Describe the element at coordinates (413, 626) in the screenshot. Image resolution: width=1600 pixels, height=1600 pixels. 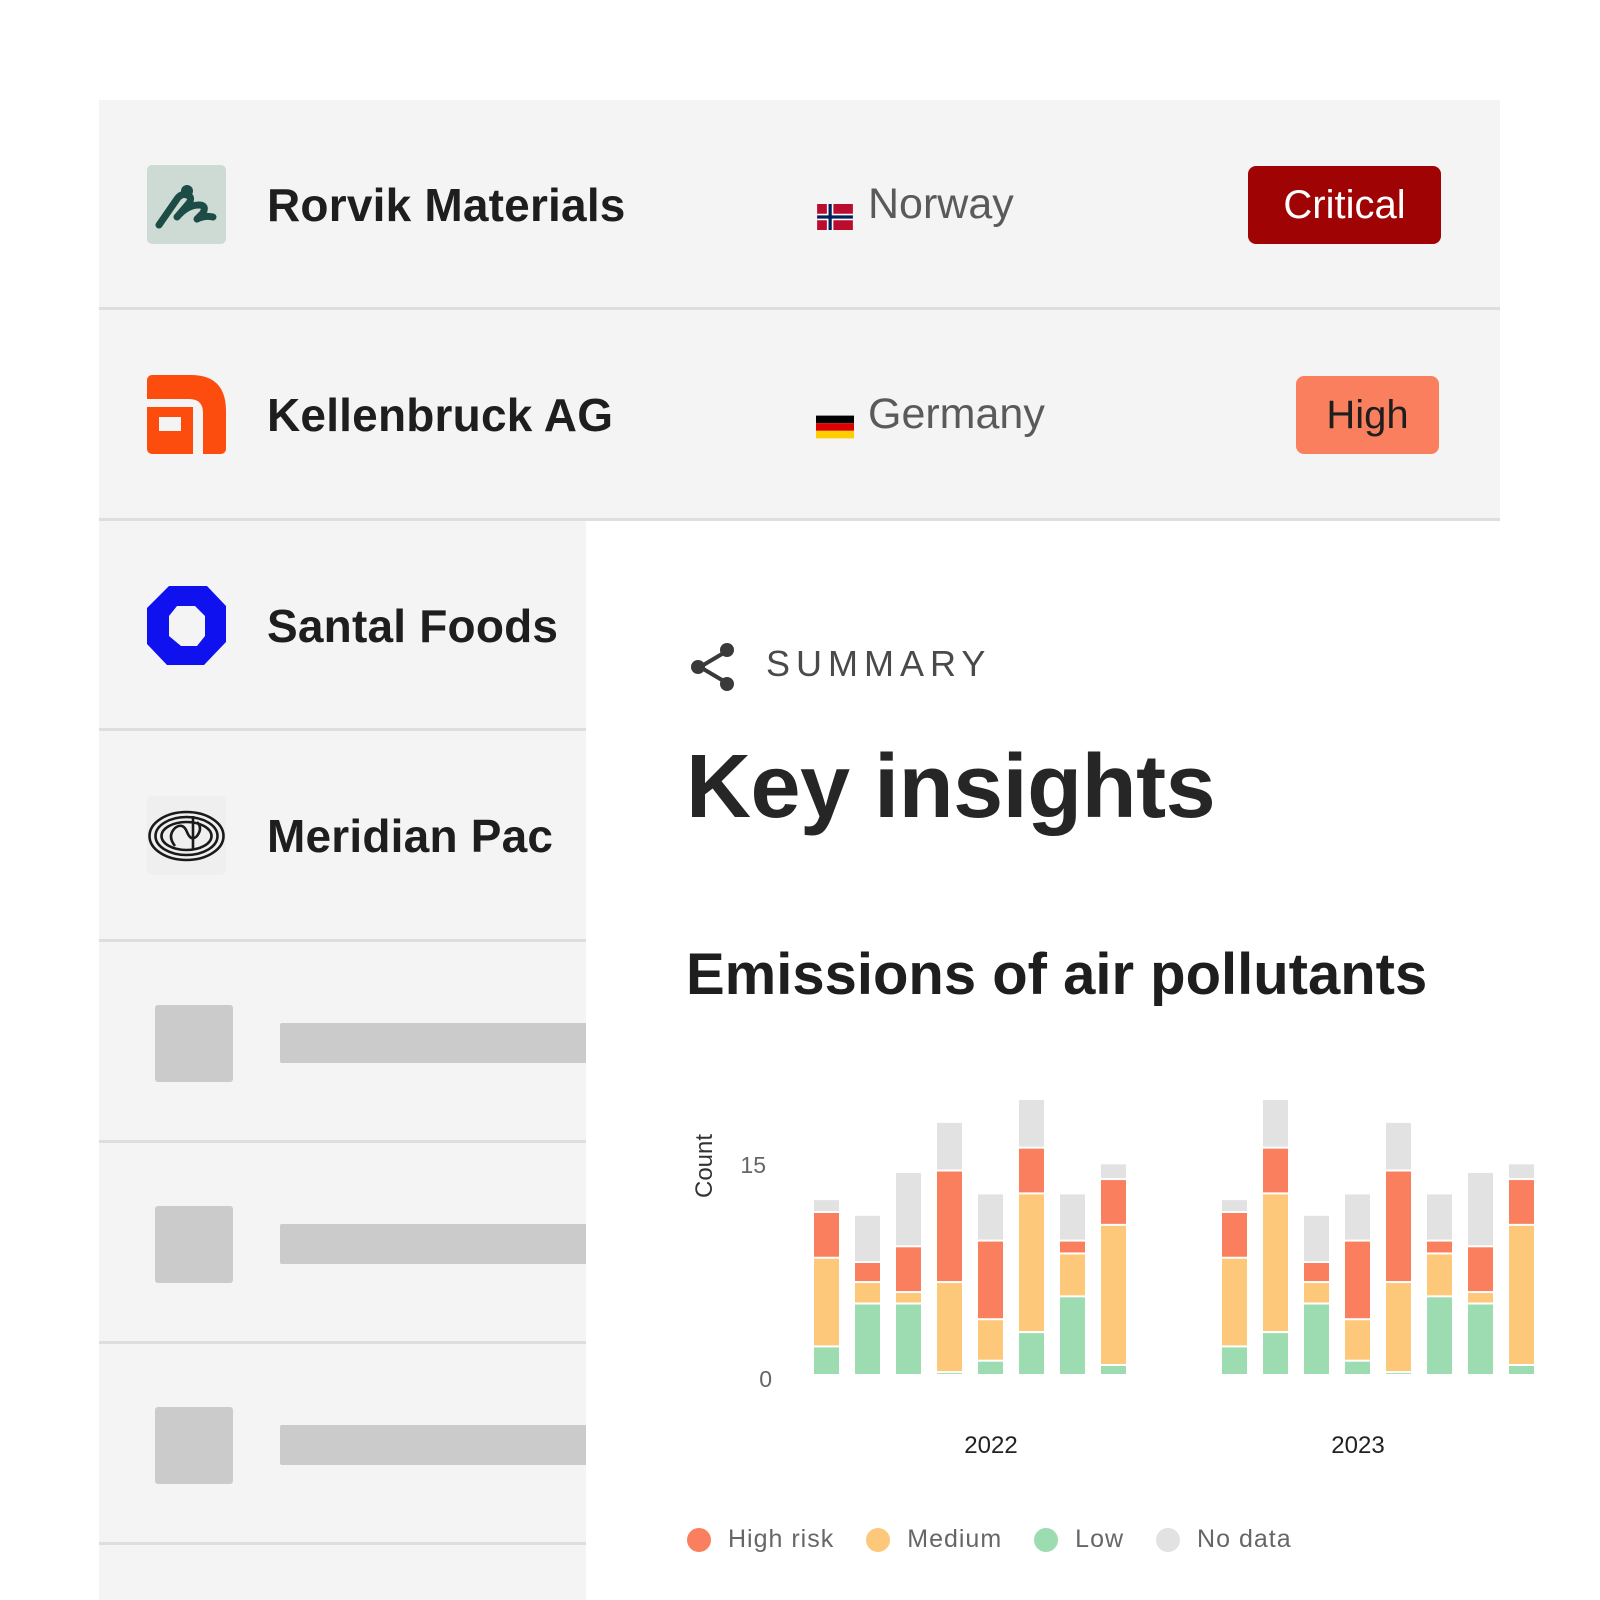
I see `company-name: Santal Foods` at that location.